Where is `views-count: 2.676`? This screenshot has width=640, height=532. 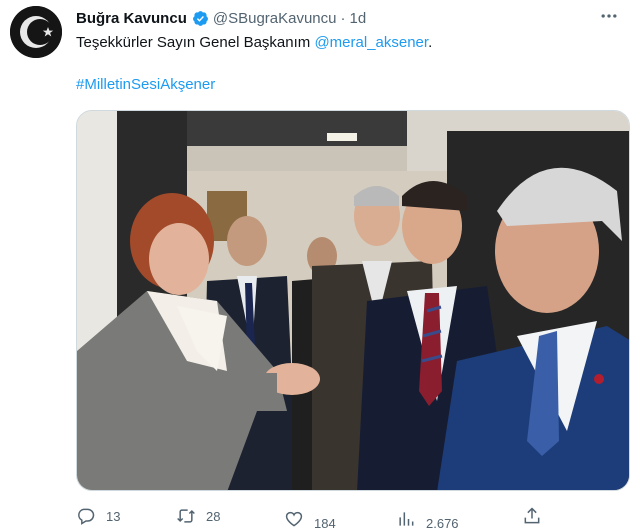
views-count: 2.676 is located at coordinates (442, 523).